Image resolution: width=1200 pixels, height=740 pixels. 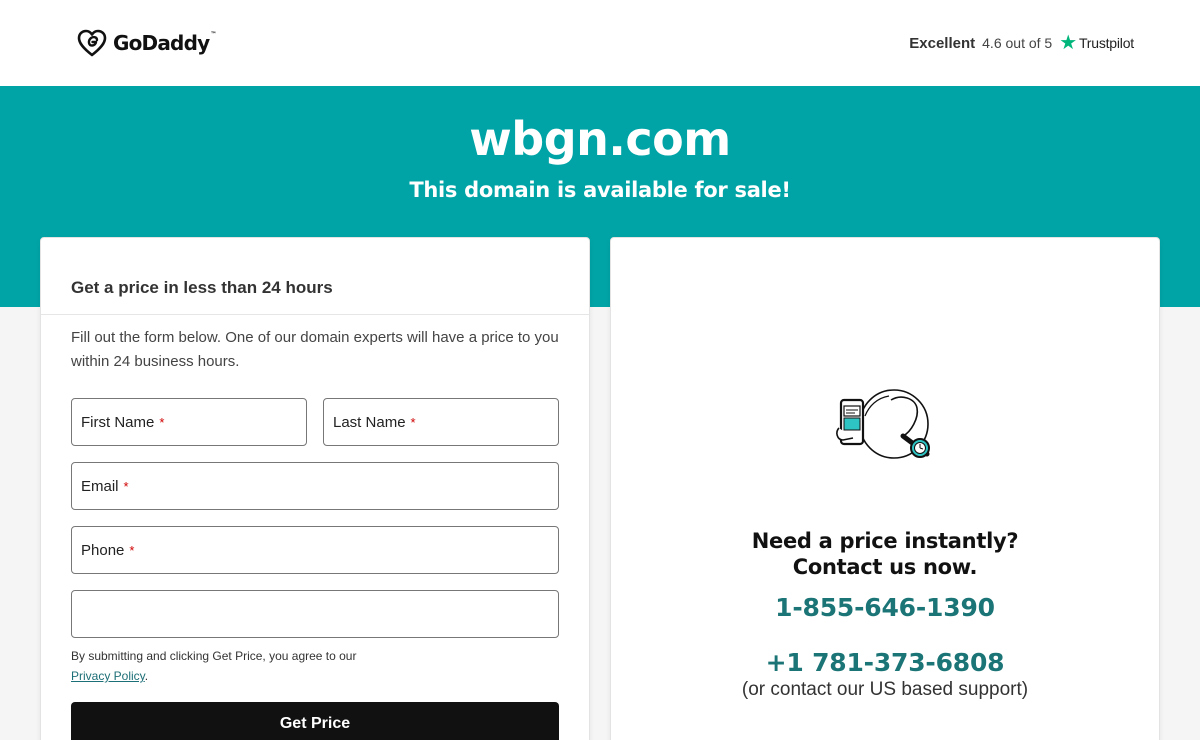 I want to click on form-title: Get a price in less than 24 hours, so click(x=202, y=287).